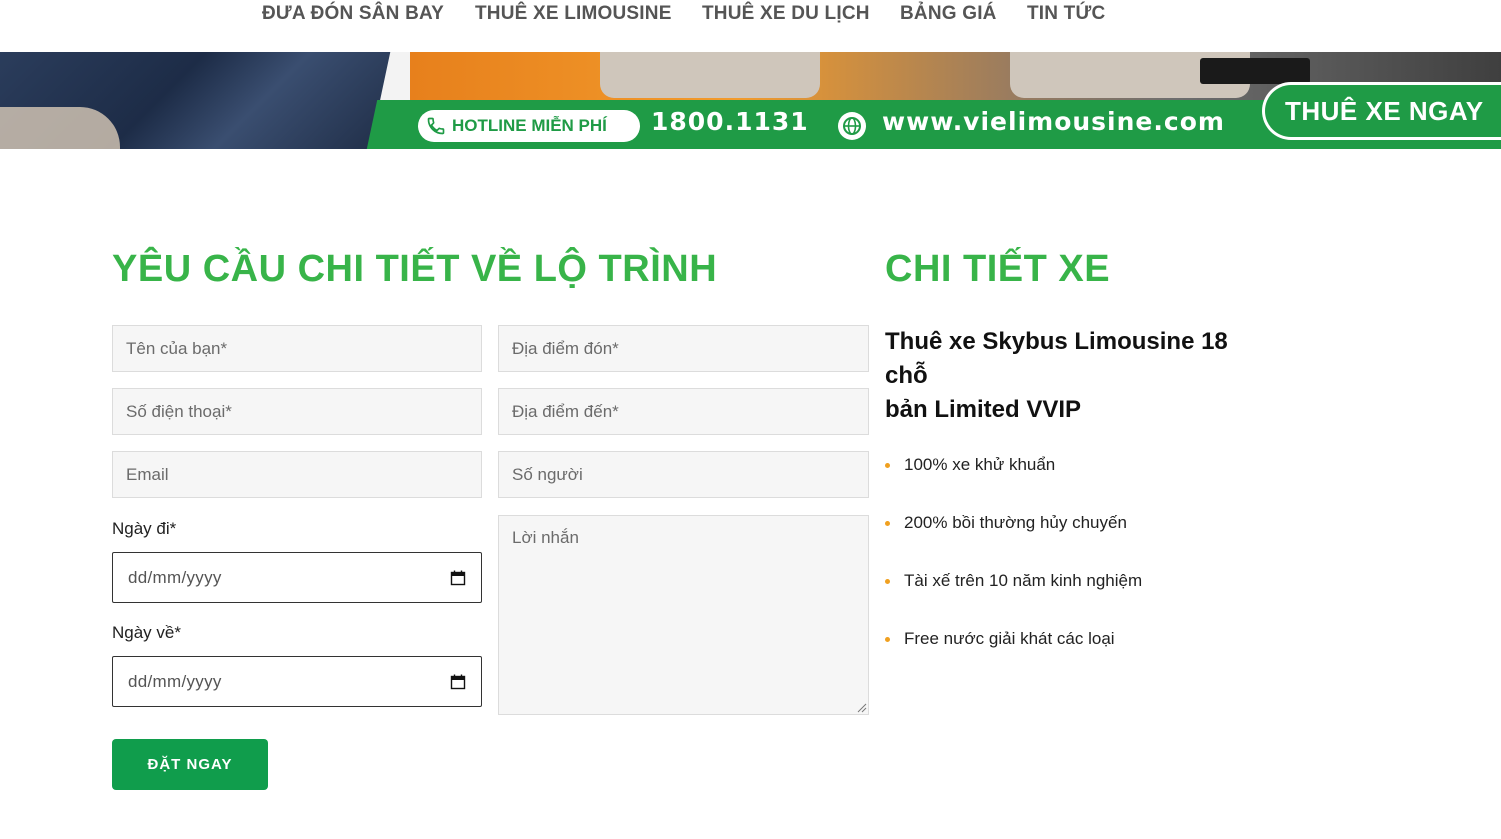 The height and width of the screenshot is (839, 1501). I want to click on nav-item-airport-transfer: ĐƯA ĐÓN SÂN BAY, so click(353, 14).